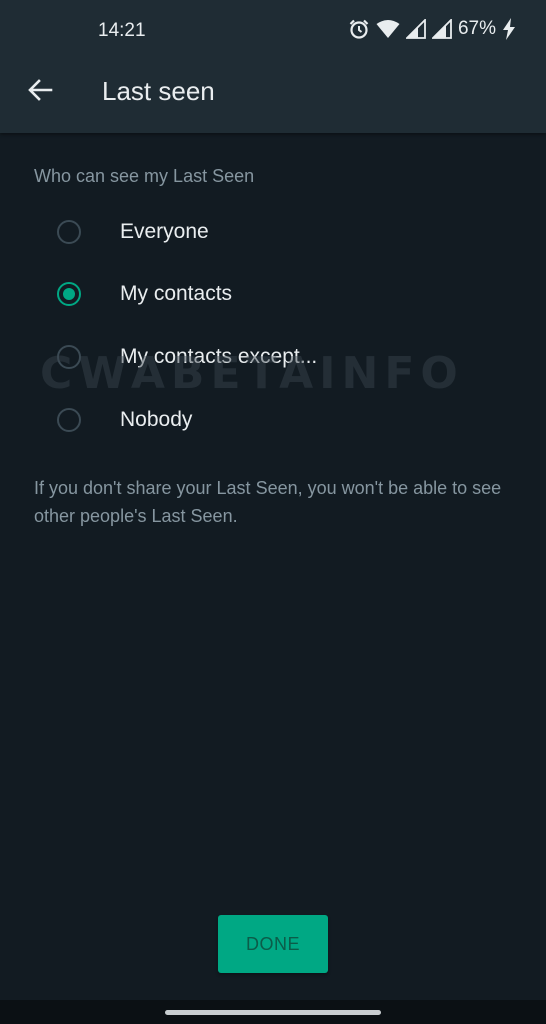 This screenshot has width=546, height=1024. What do you see at coordinates (69, 294) in the screenshot?
I see `radio-button-selected` at bounding box center [69, 294].